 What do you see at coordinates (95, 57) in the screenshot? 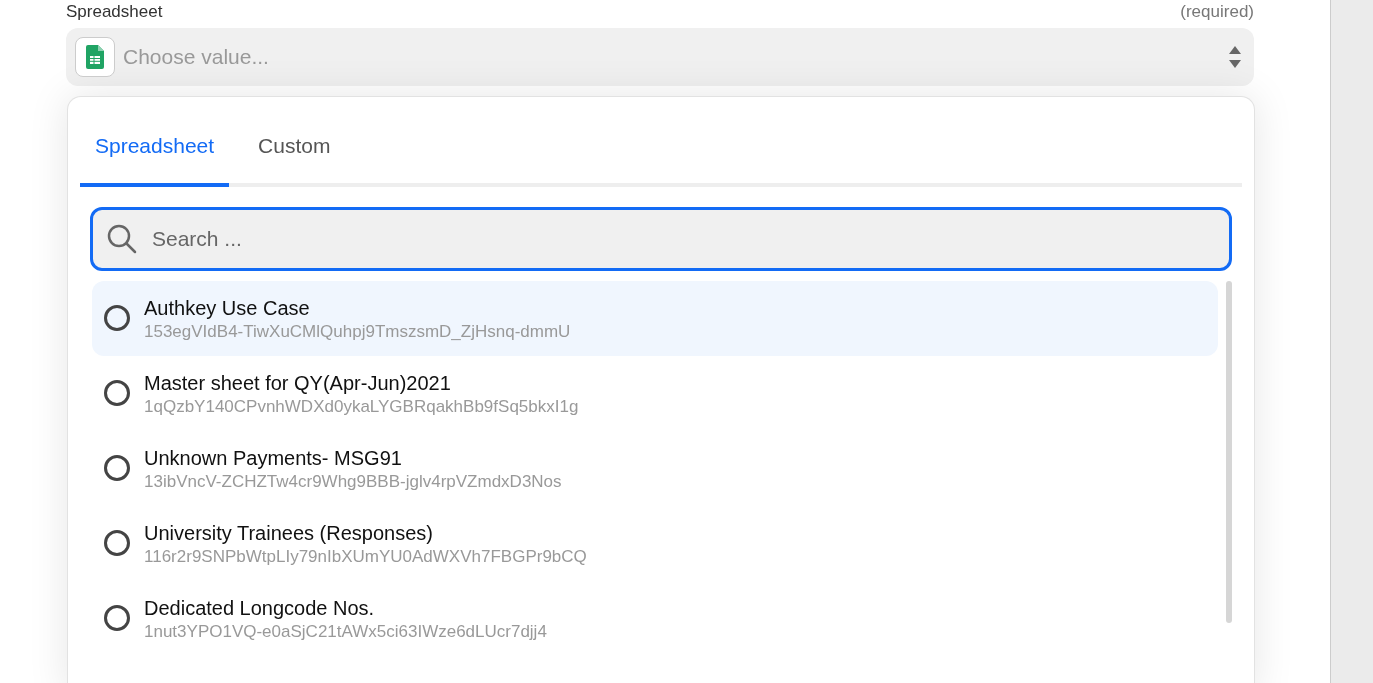
I see `sheets-app-icon` at bounding box center [95, 57].